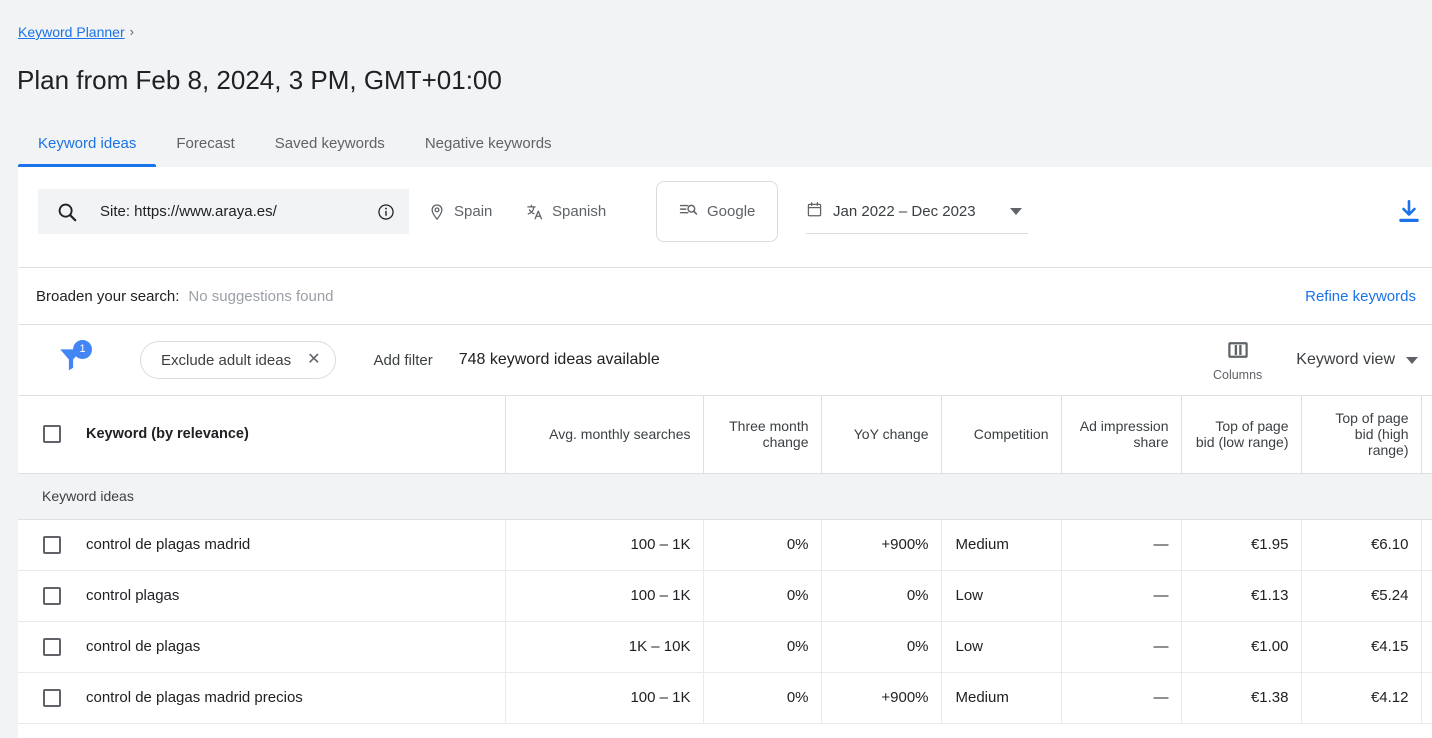  I want to click on available-ideas-count: 748 keyword ideas available, so click(559, 359).